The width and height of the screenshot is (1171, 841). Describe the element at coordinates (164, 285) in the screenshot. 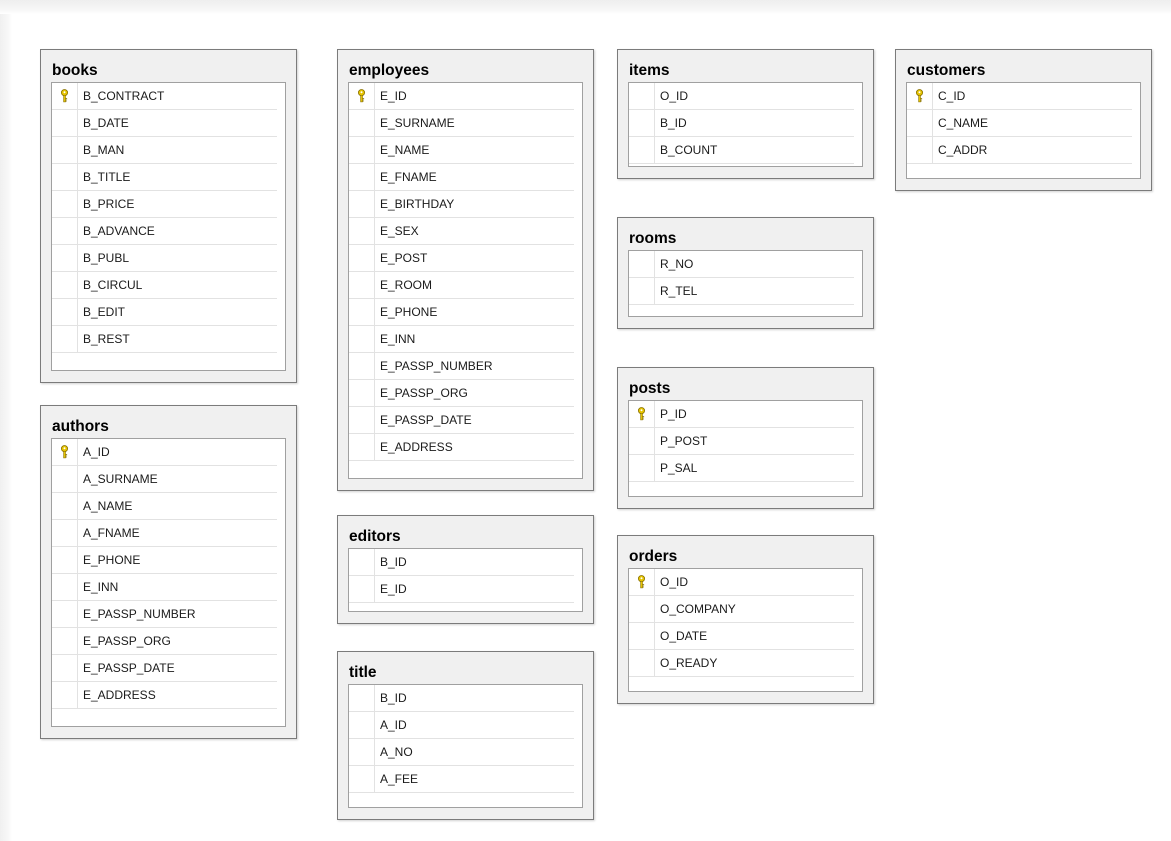

I see `column-row: B_CIRCUL` at that location.